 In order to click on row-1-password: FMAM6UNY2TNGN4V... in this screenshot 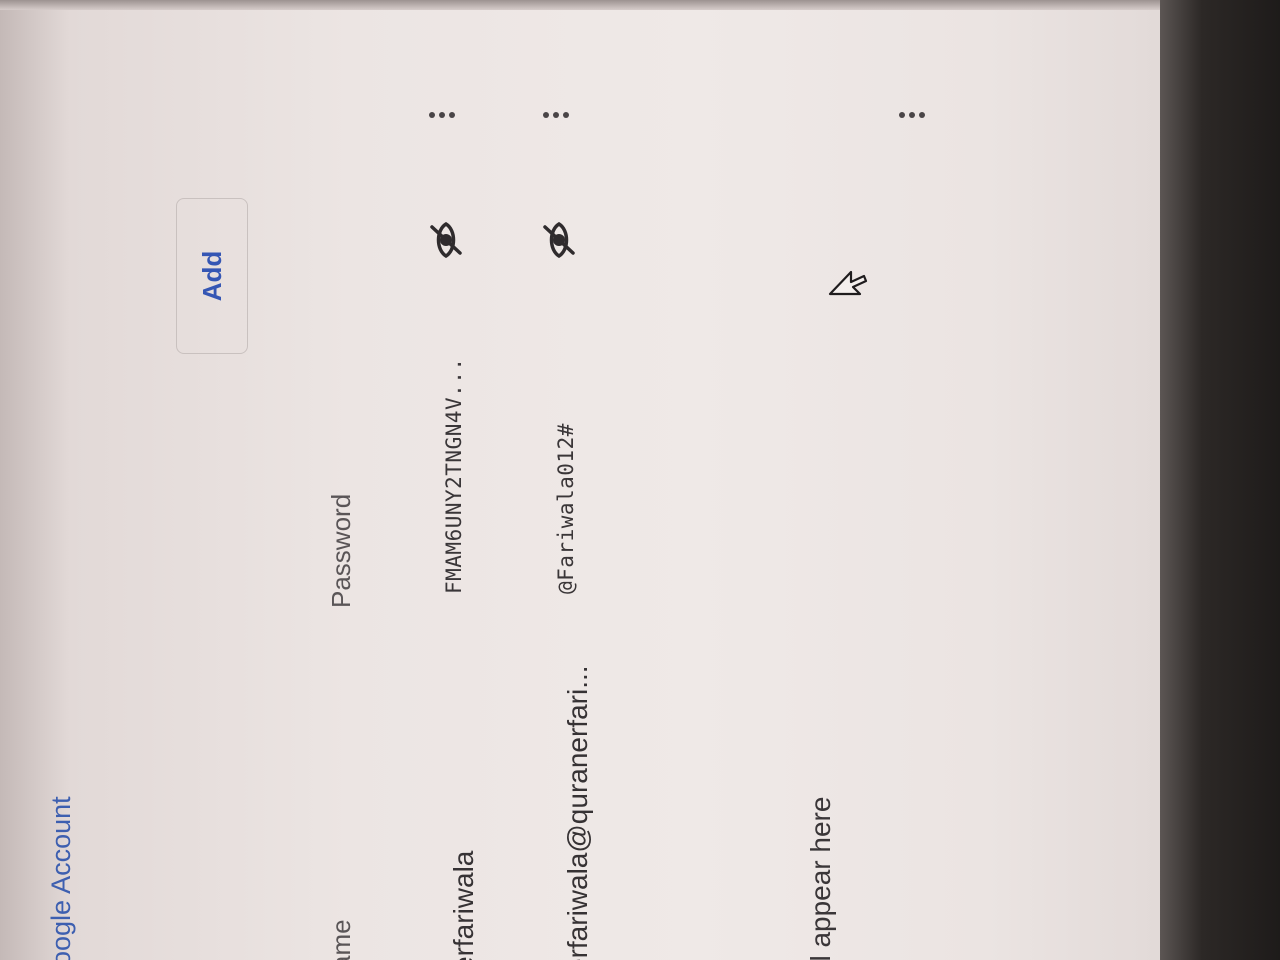, I will do `click(454, 475)`.